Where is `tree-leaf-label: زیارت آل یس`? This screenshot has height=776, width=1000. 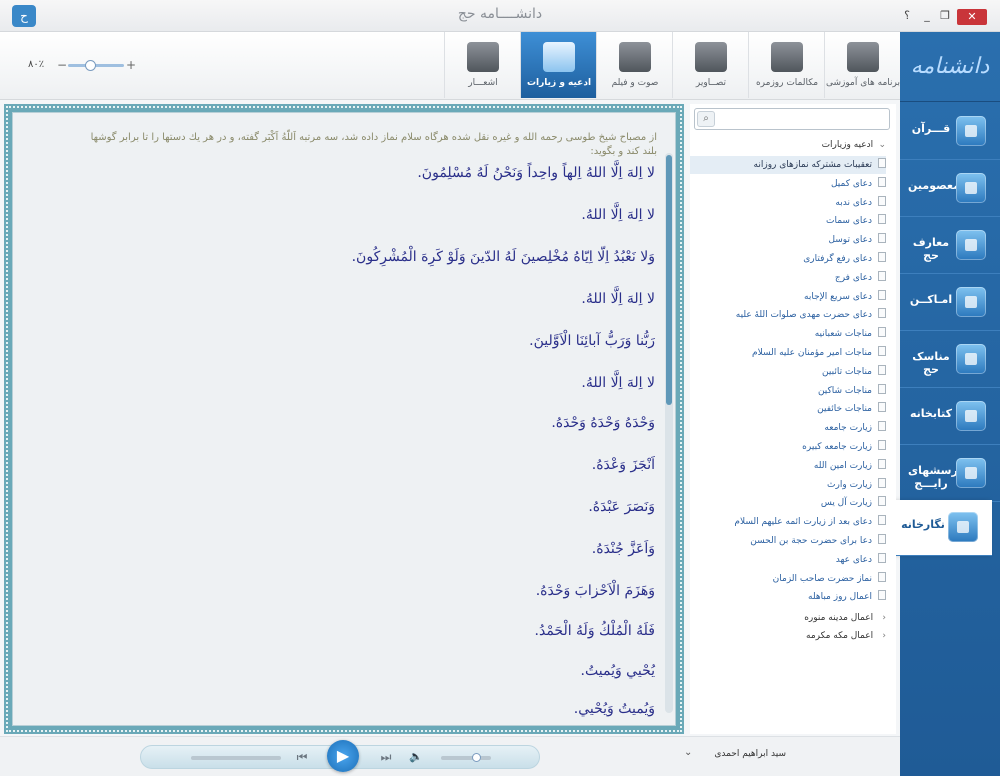 tree-leaf-label: زیارت آل یس is located at coordinates (846, 503).